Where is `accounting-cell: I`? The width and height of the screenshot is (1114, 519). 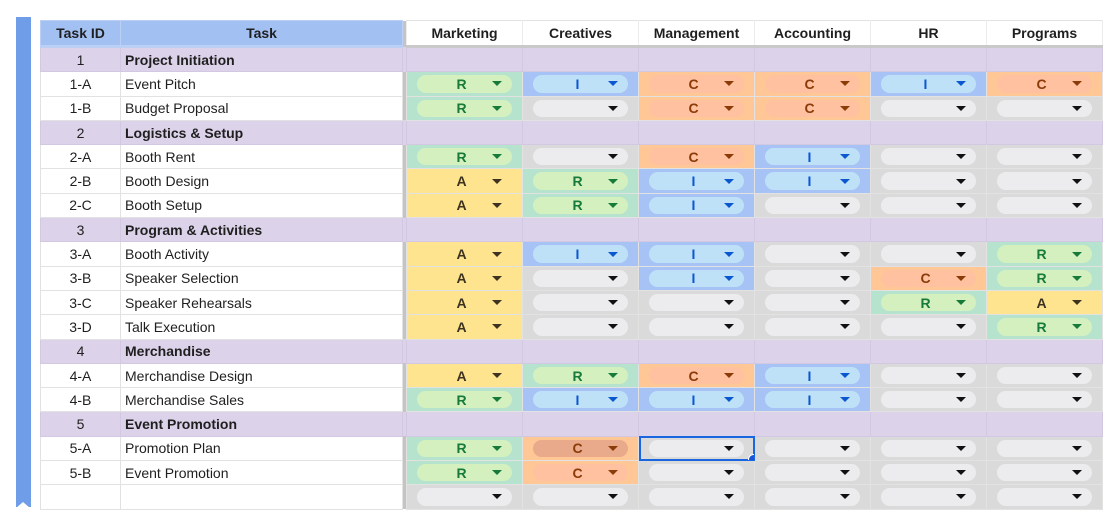 accounting-cell: I is located at coordinates (812, 181).